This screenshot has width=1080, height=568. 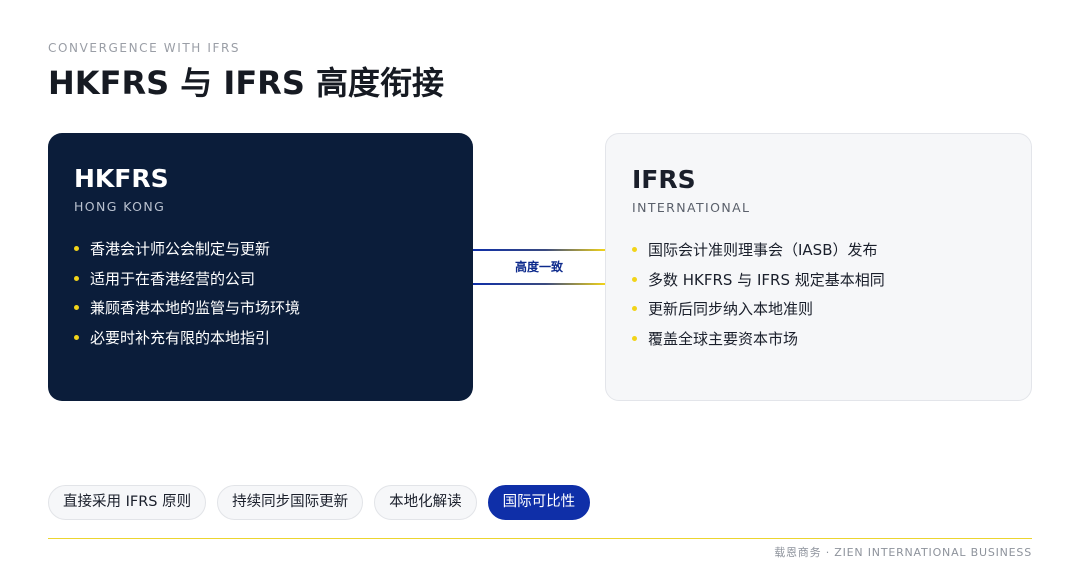 I want to click on tag-sync-updates: 持续同步国际更新, so click(x=290, y=502).